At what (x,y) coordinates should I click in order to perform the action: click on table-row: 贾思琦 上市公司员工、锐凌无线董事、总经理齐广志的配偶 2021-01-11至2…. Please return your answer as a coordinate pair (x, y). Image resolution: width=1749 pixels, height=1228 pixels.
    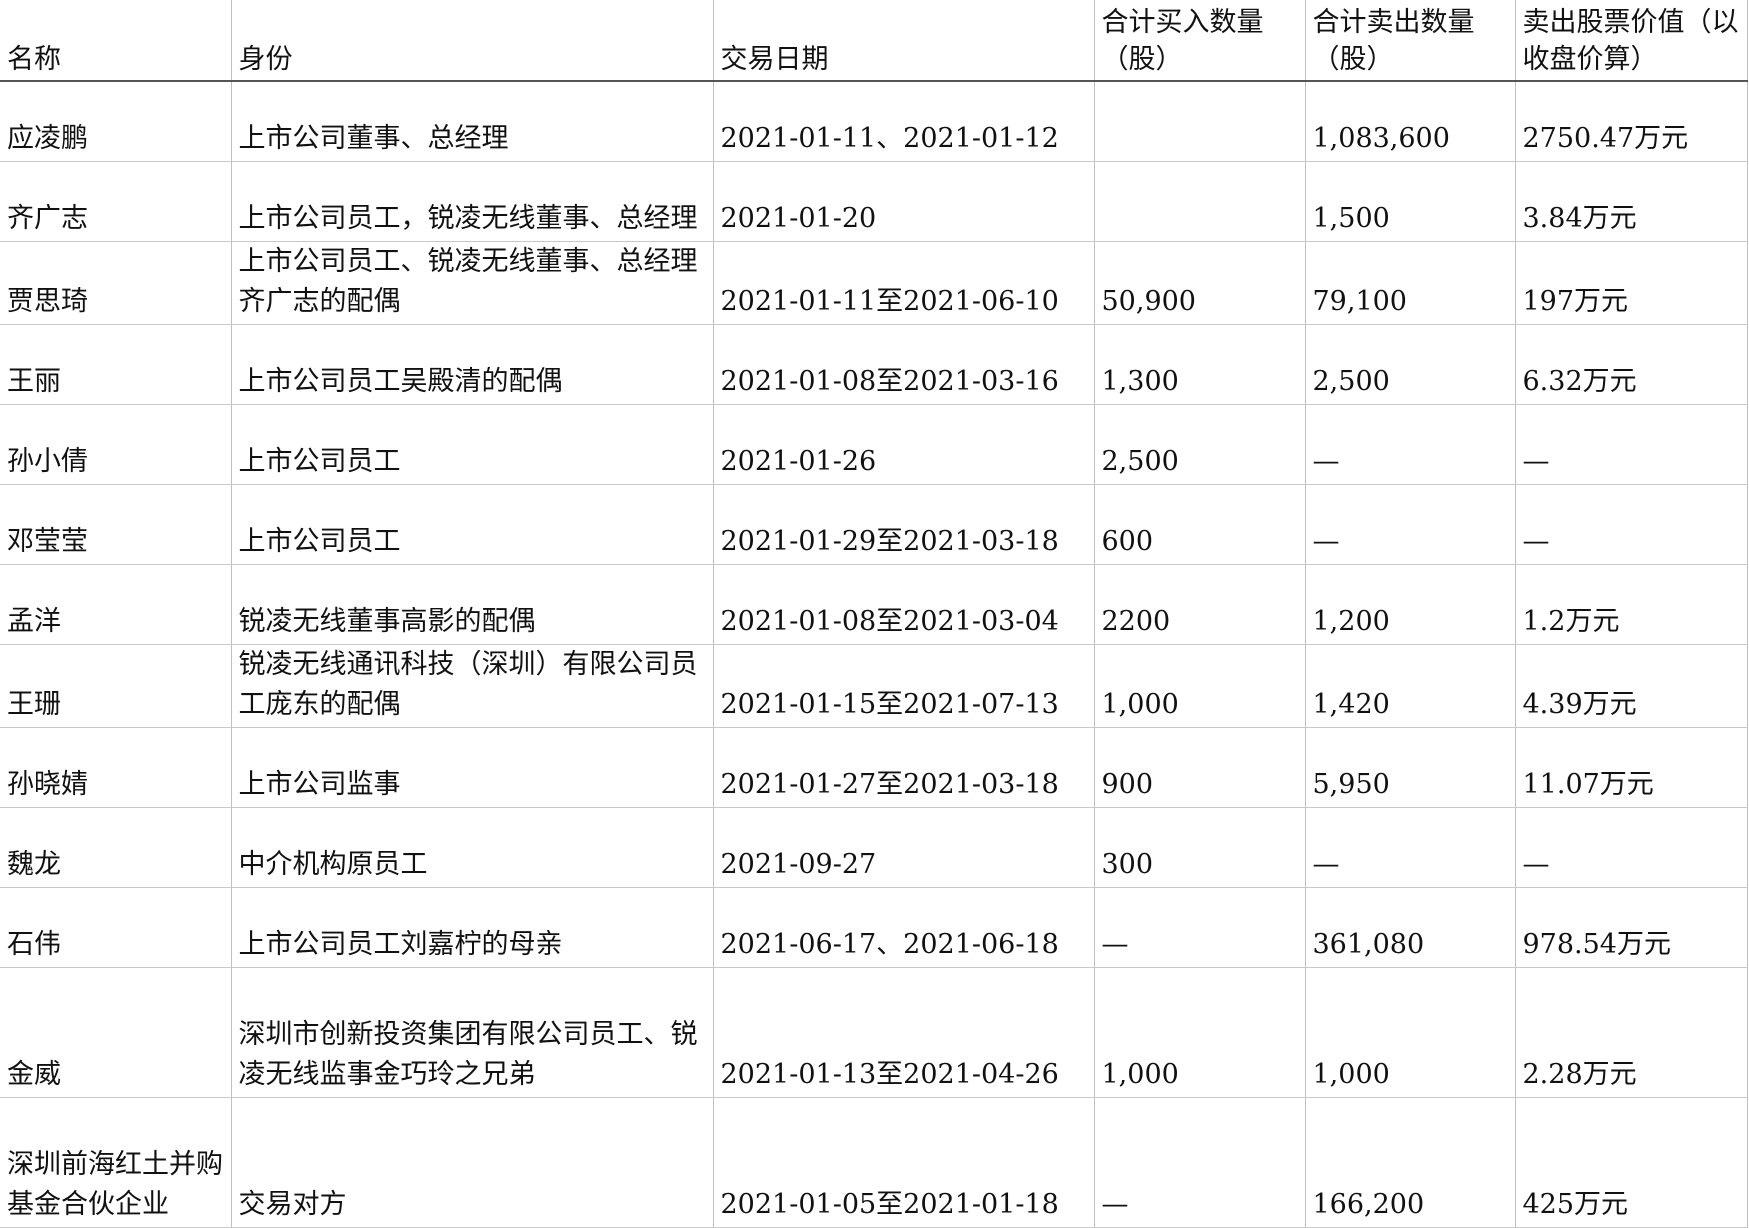
    Looking at the image, I should click on (874, 283).